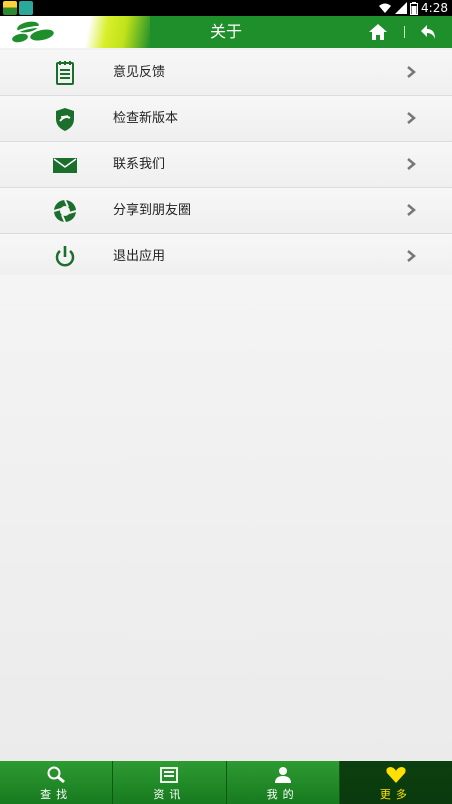  What do you see at coordinates (282, 775) in the screenshot?
I see `user-icon` at bounding box center [282, 775].